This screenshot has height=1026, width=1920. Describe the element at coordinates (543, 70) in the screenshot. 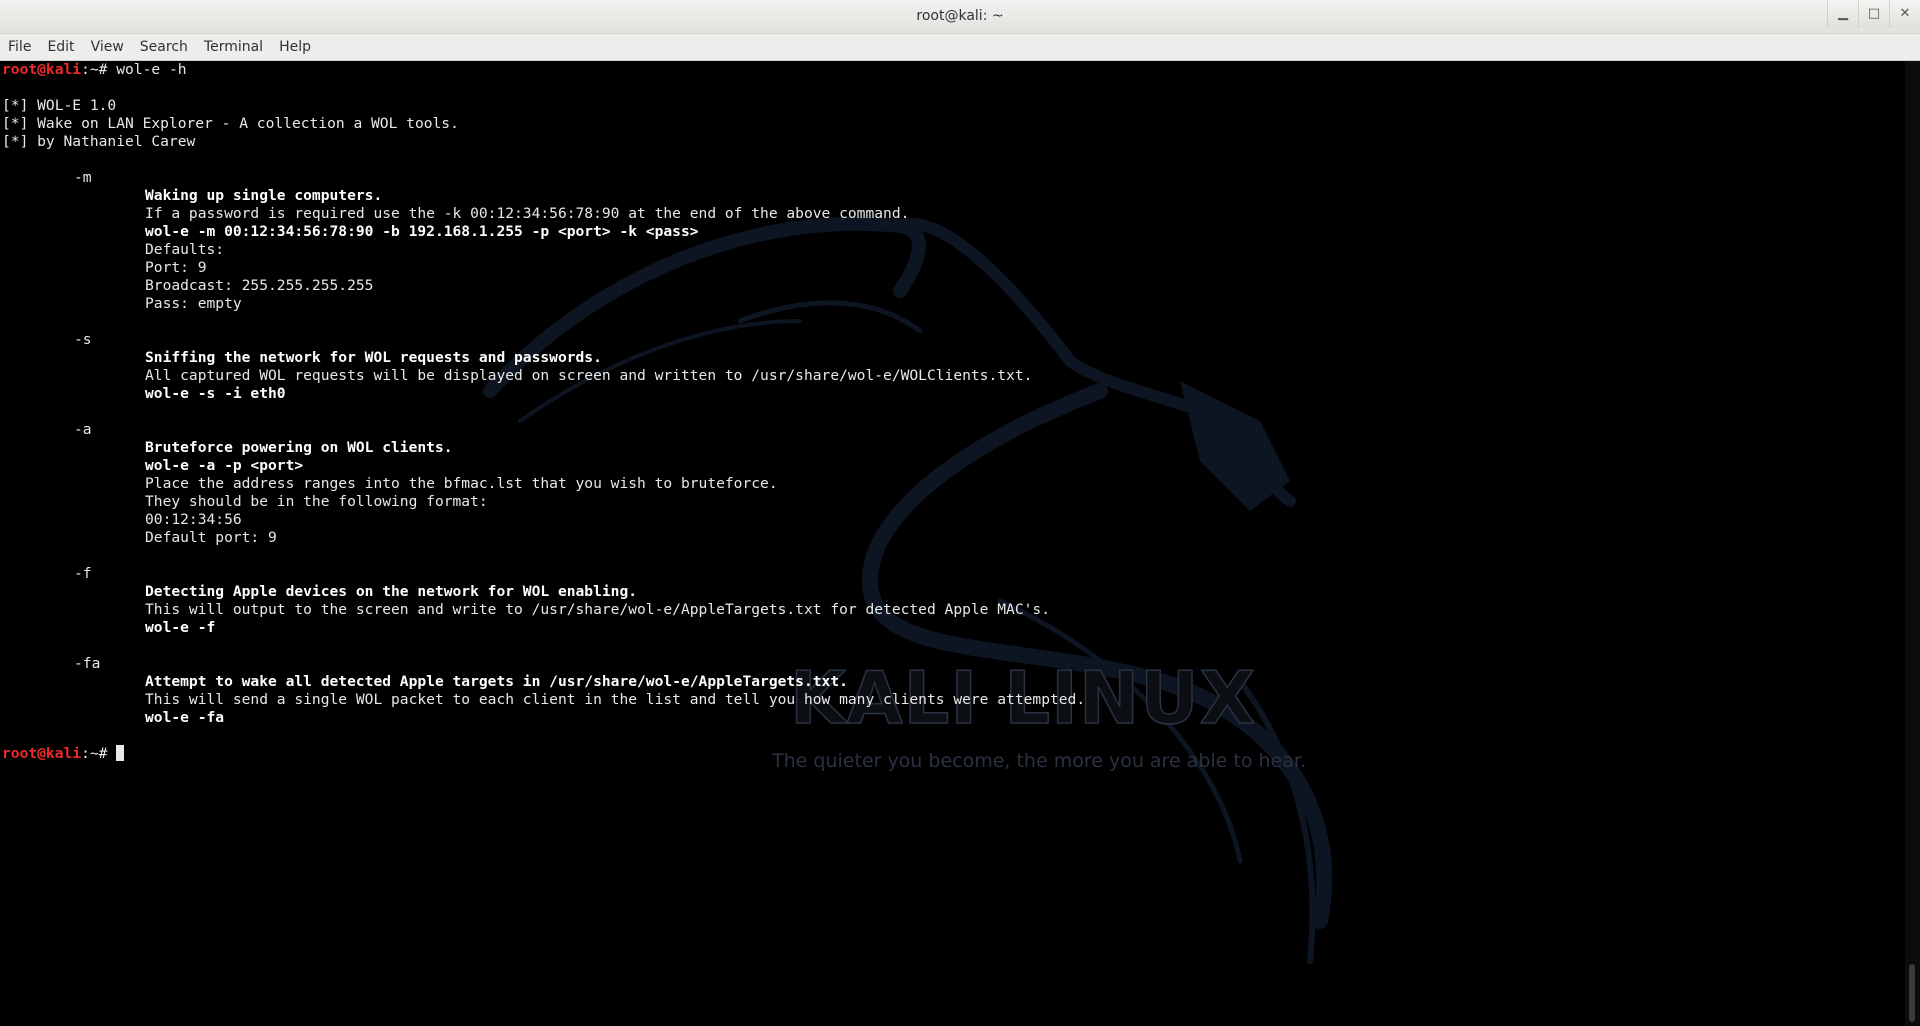

I see `prompt-line: root@kali:~# wol-e -h` at that location.